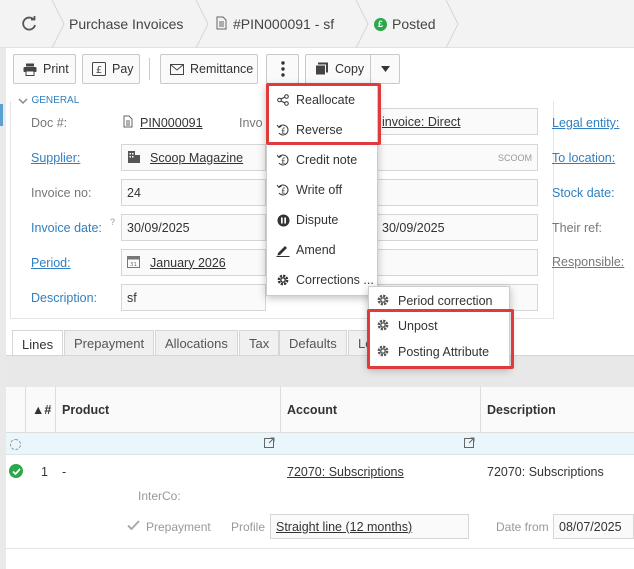 Image resolution: width=634 pixels, height=569 pixels. I want to click on tab-lines-label: Lines, so click(38, 344).